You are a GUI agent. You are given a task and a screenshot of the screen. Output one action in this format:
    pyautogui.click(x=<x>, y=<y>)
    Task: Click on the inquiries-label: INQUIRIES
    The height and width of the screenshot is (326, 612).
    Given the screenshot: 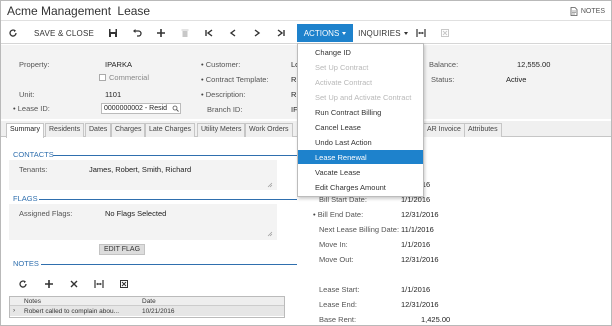 What is the action you would take?
    pyautogui.click(x=379, y=33)
    